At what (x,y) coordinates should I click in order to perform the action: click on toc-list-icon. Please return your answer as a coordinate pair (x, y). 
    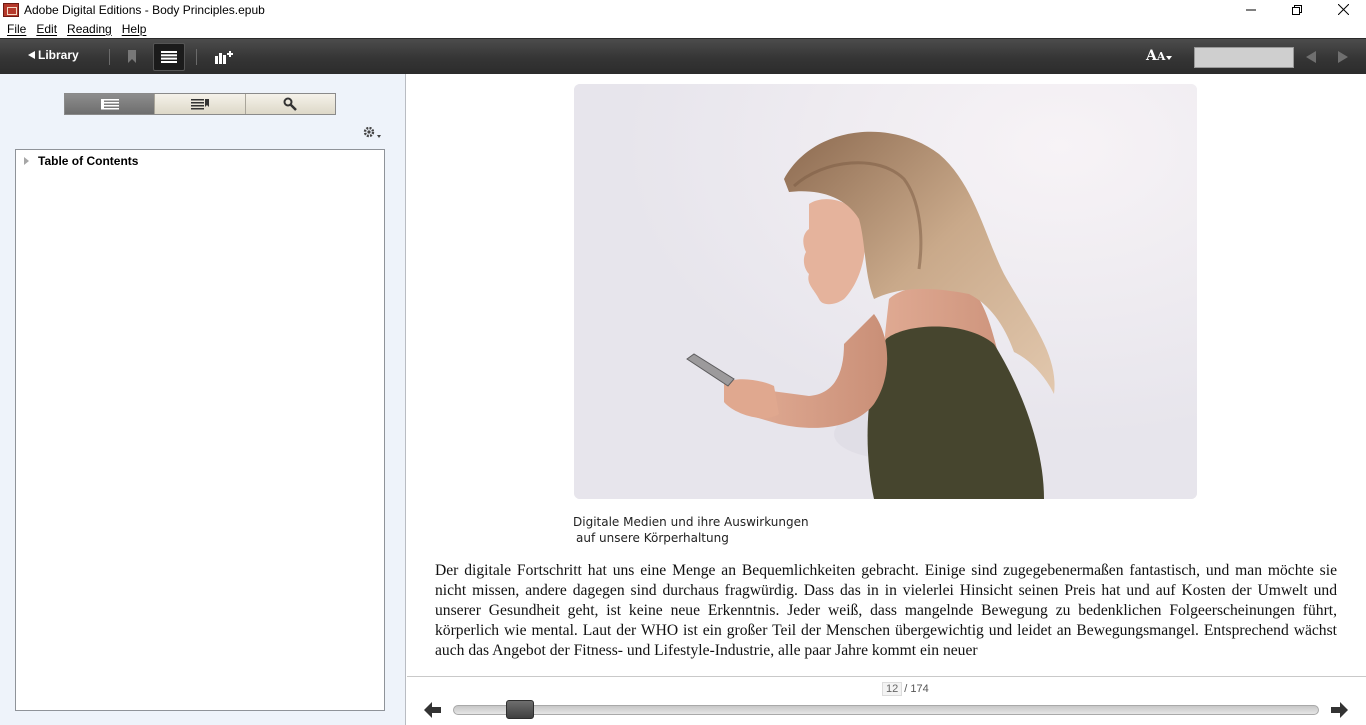
    Looking at the image, I should click on (109, 103).